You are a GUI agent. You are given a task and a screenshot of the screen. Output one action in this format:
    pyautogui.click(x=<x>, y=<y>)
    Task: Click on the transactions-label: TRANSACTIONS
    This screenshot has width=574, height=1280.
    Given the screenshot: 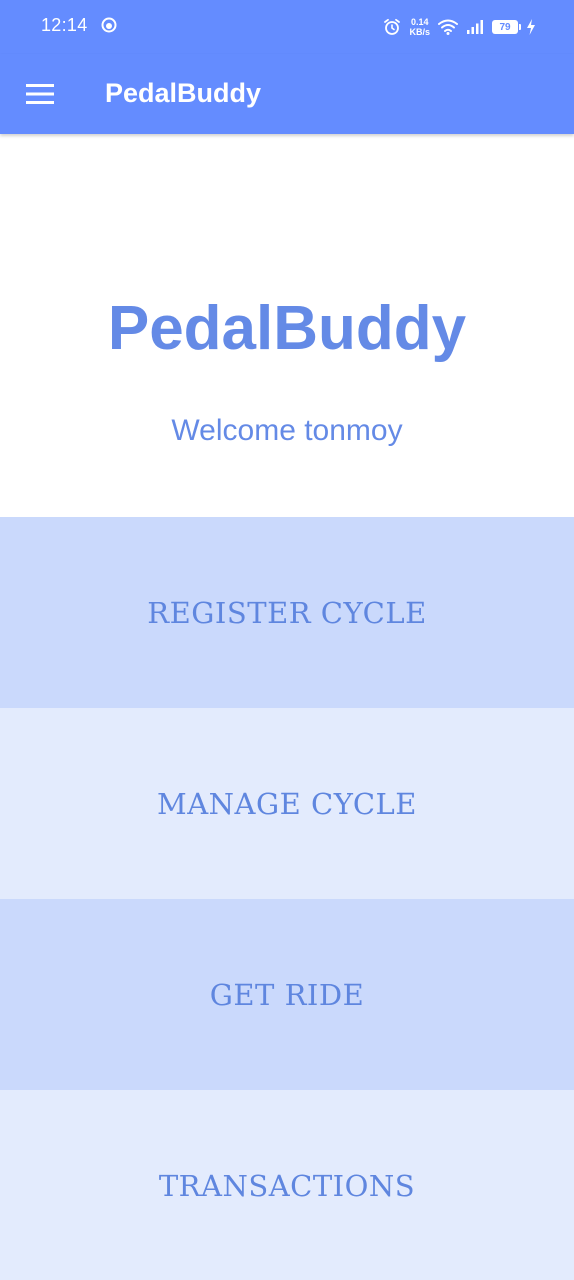 What is the action you would take?
    pyautogui.click(x=287, y=1185)
    